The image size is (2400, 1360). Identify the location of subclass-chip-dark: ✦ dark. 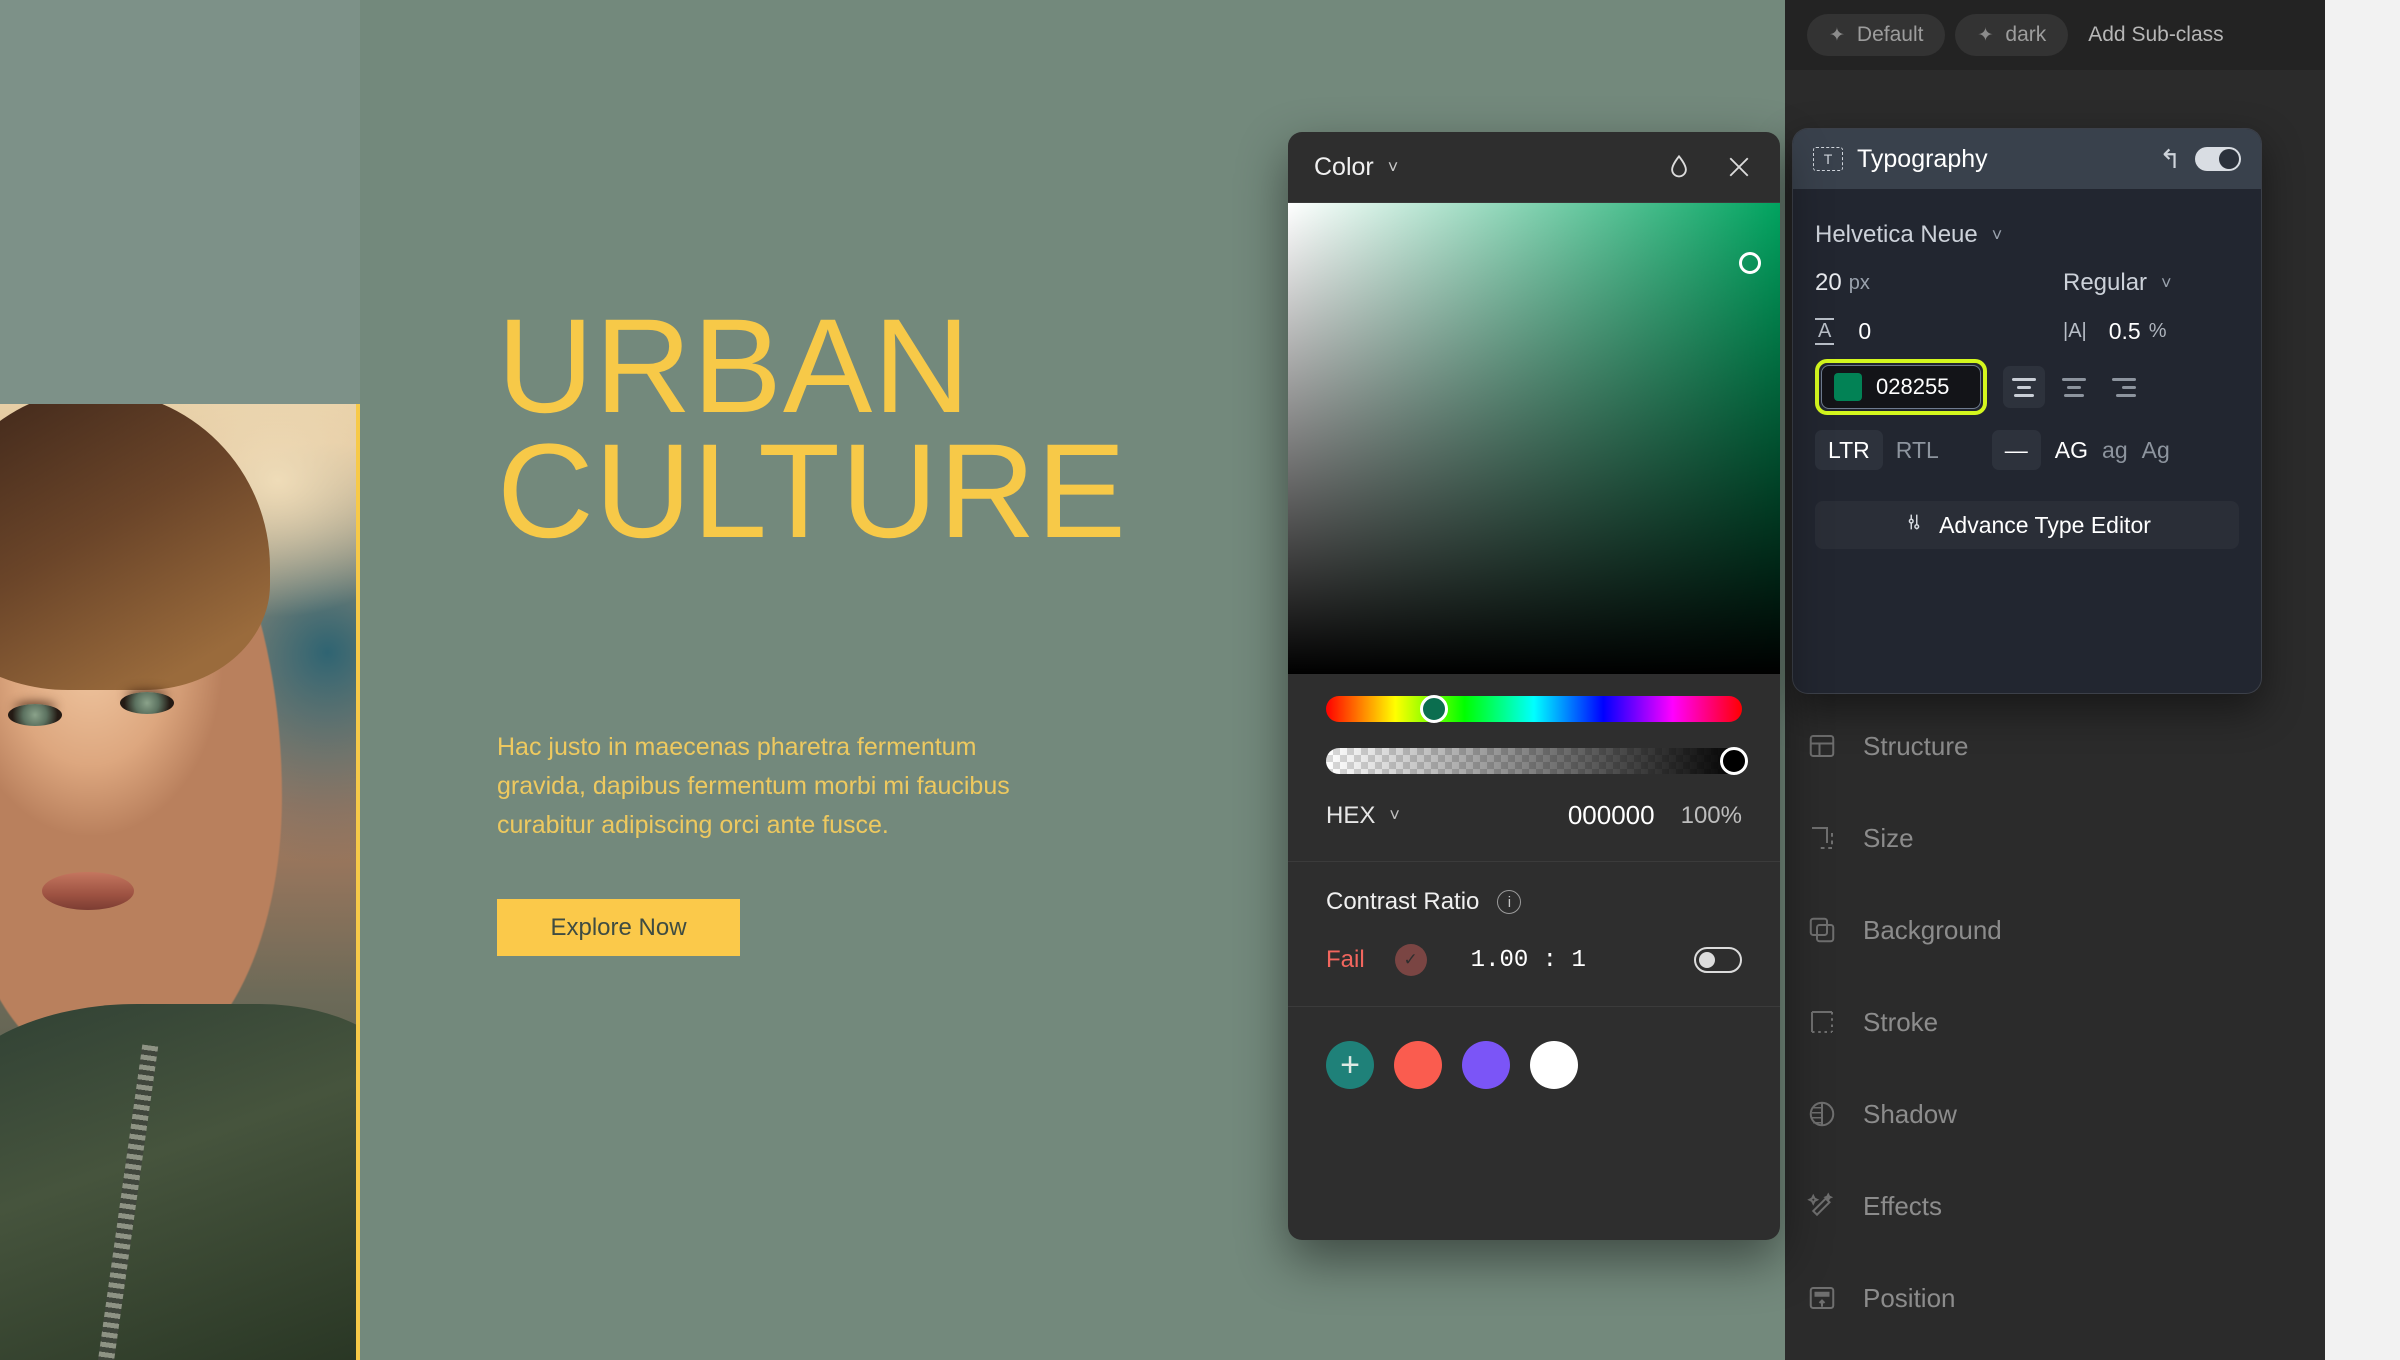
(2012, 35).